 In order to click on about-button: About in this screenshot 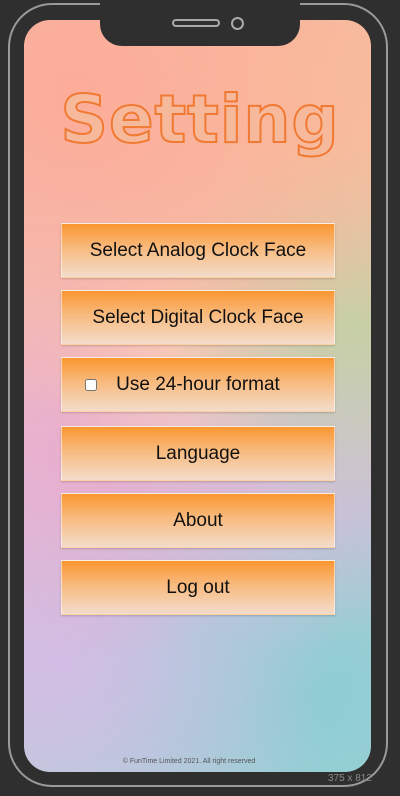, I will do `click(198, 520)`.